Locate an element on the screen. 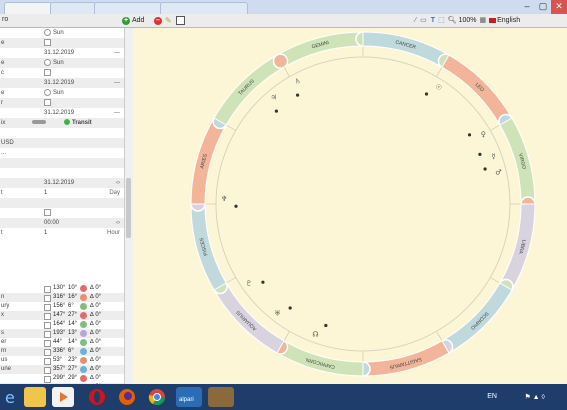 The height and width of the screenshot is (410, 567). setting-value: Transit is located at coordinates (62, 123).